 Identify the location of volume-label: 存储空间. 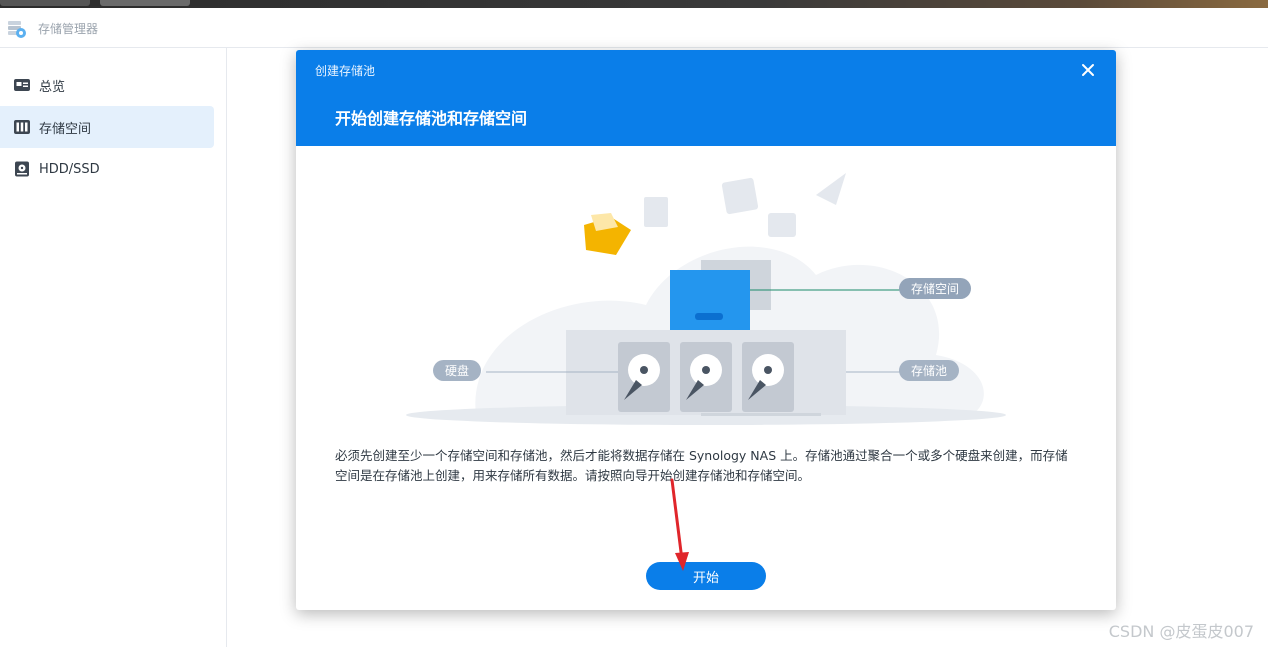
(934, 289).